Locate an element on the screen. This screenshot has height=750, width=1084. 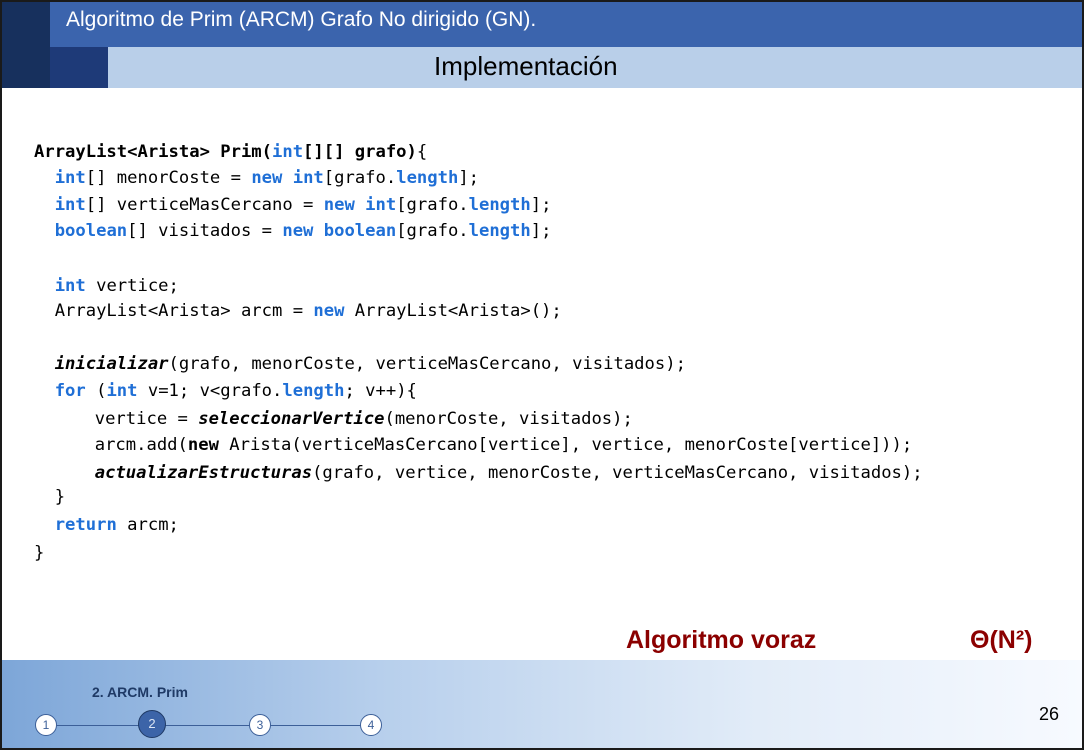
progress-step-3: 3 is located at coordinates (260, 725).